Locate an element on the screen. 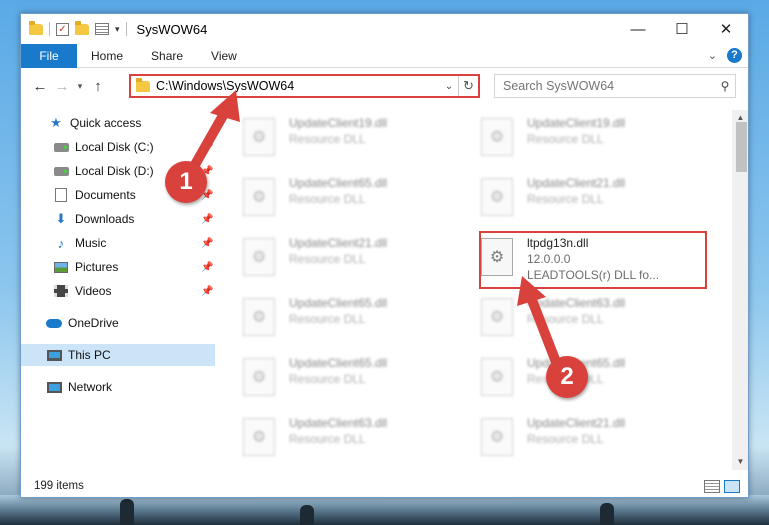 The width and height of the screenshot is (769, 525). properties-check-icon: ✓ is located at coordinates (62, 29).